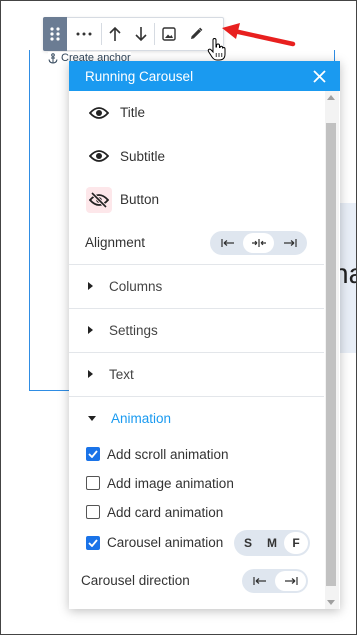 This screenshot has height=635, width=357. What do you see at coordinates (196, 373) in the screenshot?
I see `section-text: Text` at bounding box center [196, 373].